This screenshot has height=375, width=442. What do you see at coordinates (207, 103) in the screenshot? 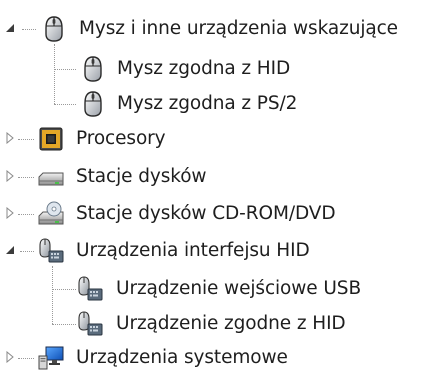
I see `tree-node-label: Mysz zgodna z PS/2` at bounding box center [207, 103].